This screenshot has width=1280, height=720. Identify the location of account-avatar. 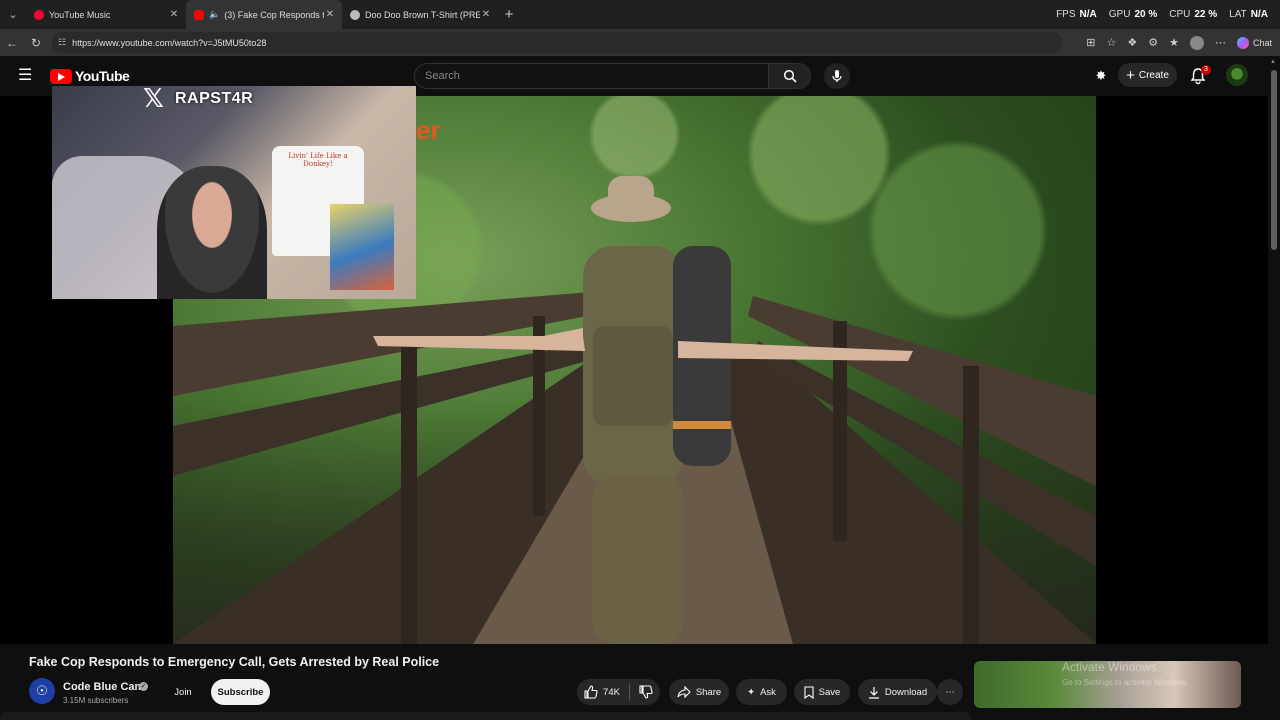
(1237, 75).